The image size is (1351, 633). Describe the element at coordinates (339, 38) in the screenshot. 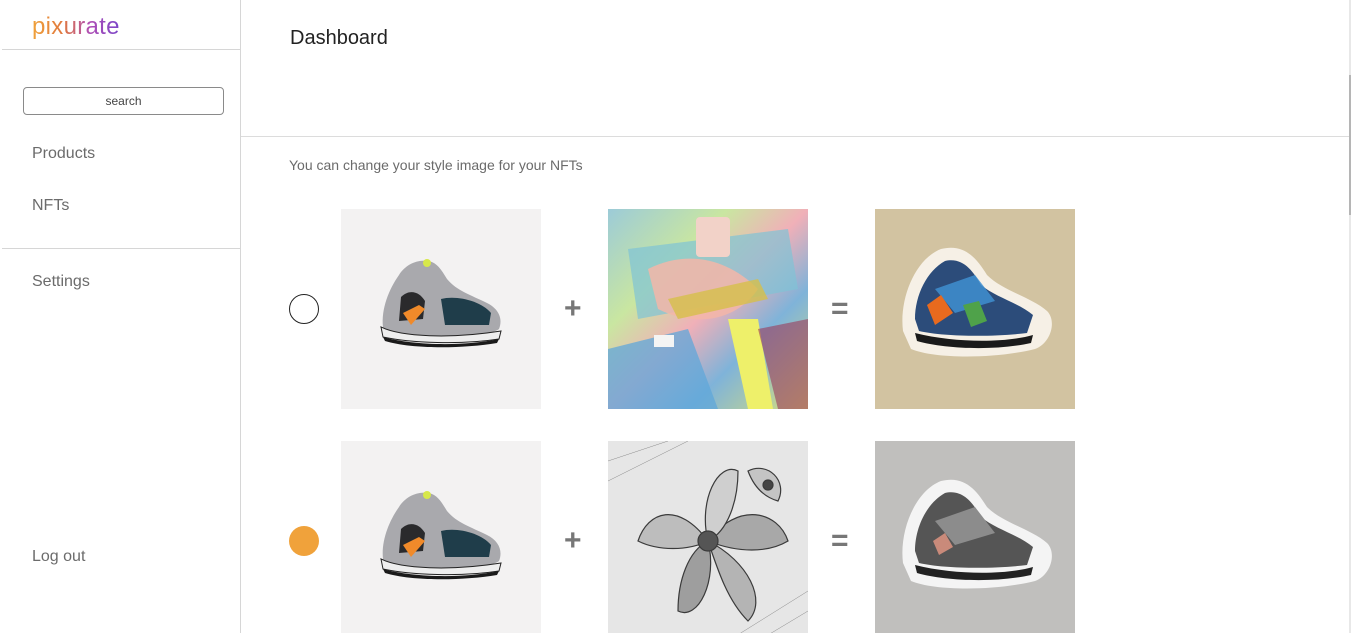

I see `page-title: Dashboard` at that location.